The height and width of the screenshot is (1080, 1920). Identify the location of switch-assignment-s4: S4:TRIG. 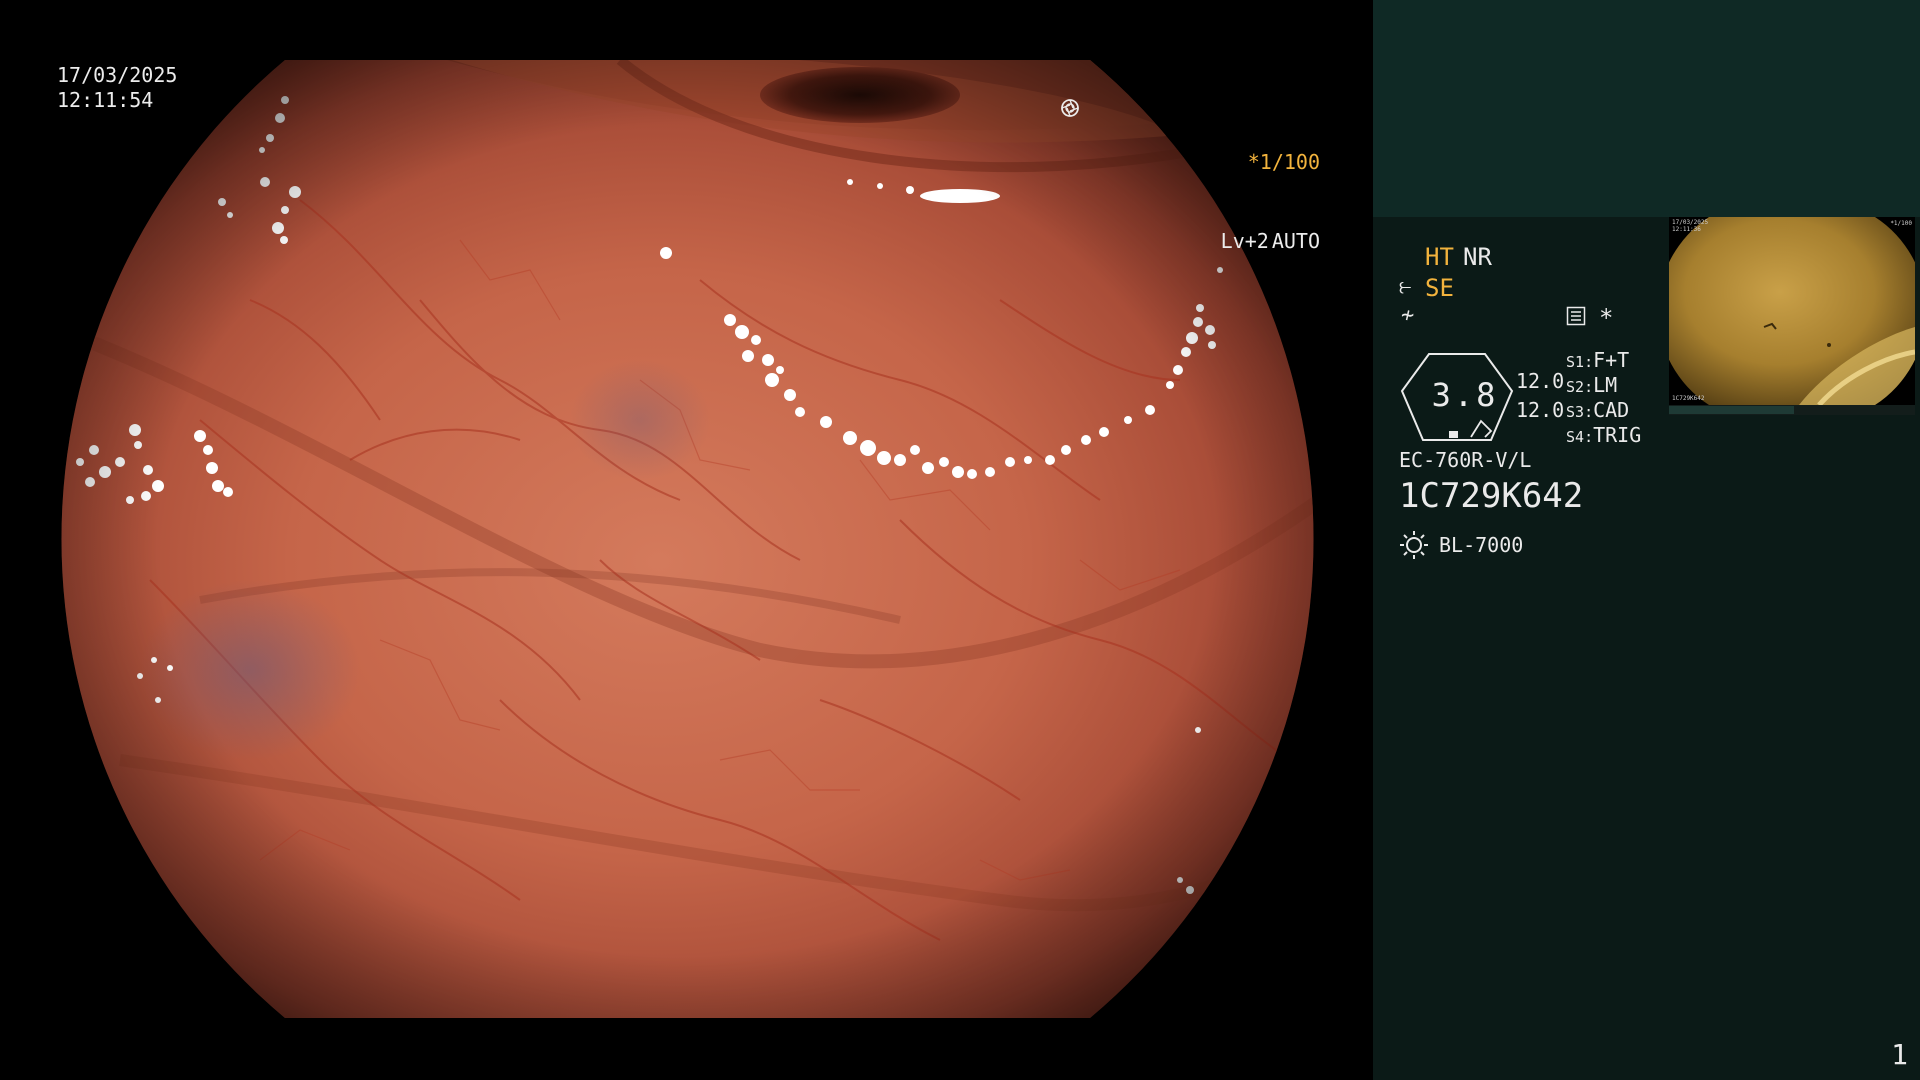
(1604, 435).